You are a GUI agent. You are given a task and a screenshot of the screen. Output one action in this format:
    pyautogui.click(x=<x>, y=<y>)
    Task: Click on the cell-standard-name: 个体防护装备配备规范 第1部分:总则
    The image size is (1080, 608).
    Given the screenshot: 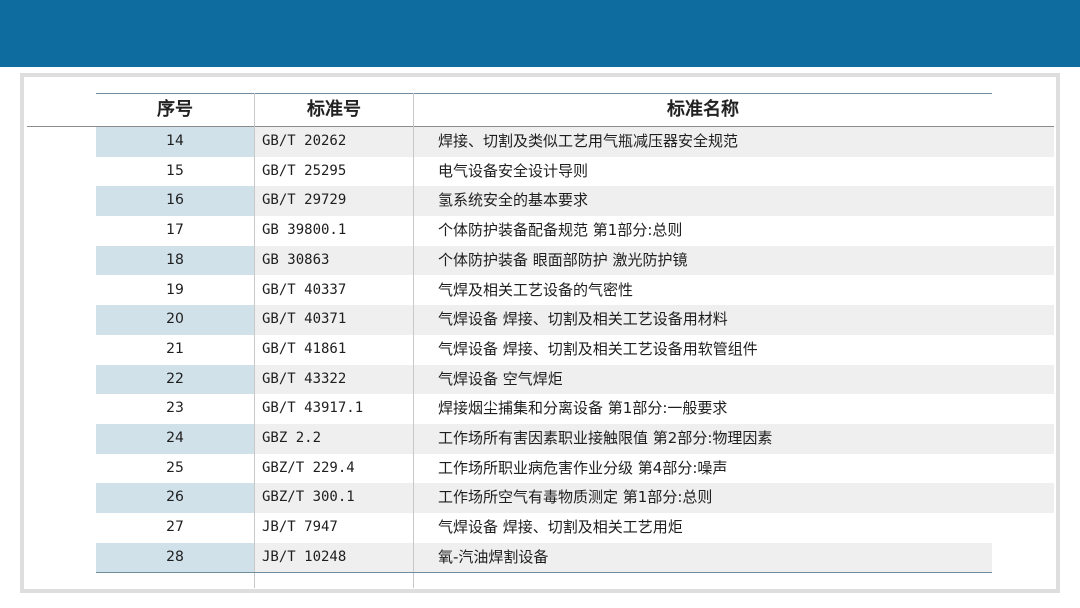 What is the action you would take?
    pyautogui.click(x=560, y=230)
    